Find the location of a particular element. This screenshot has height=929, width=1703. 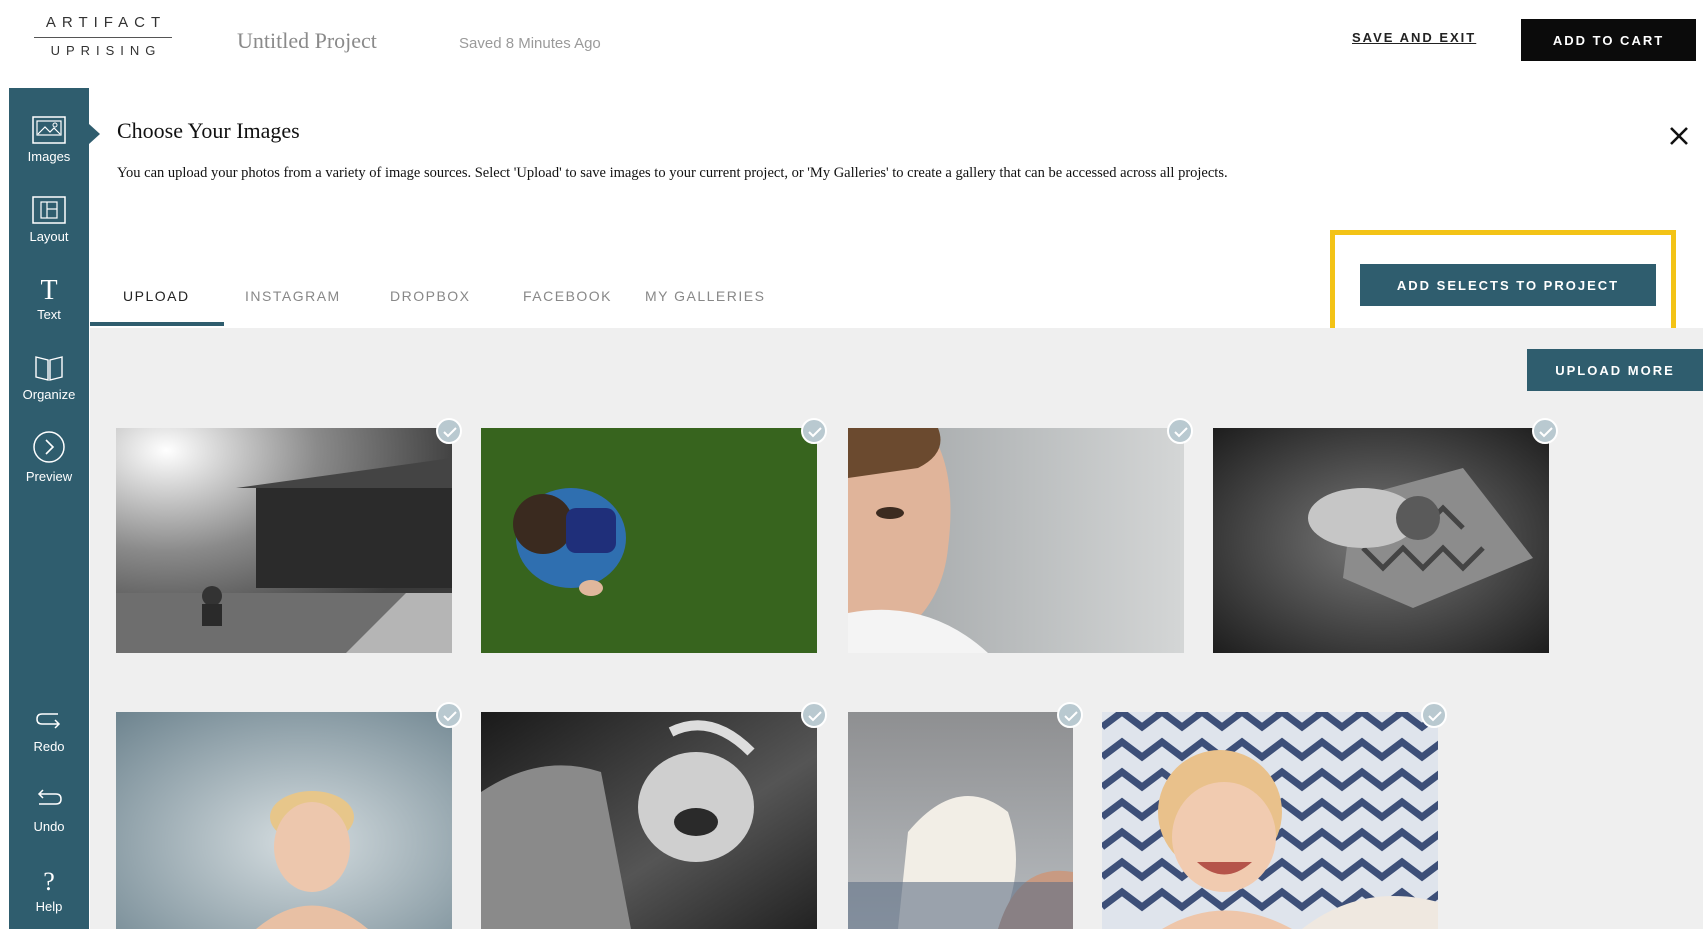

sidebar-item-layout: Layout is located at coordinates (49, 220).